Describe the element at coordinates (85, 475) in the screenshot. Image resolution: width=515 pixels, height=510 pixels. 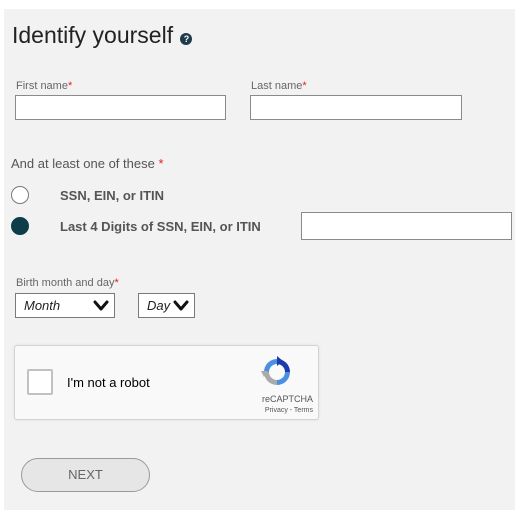
I see `next-button: NEXT` at that location.